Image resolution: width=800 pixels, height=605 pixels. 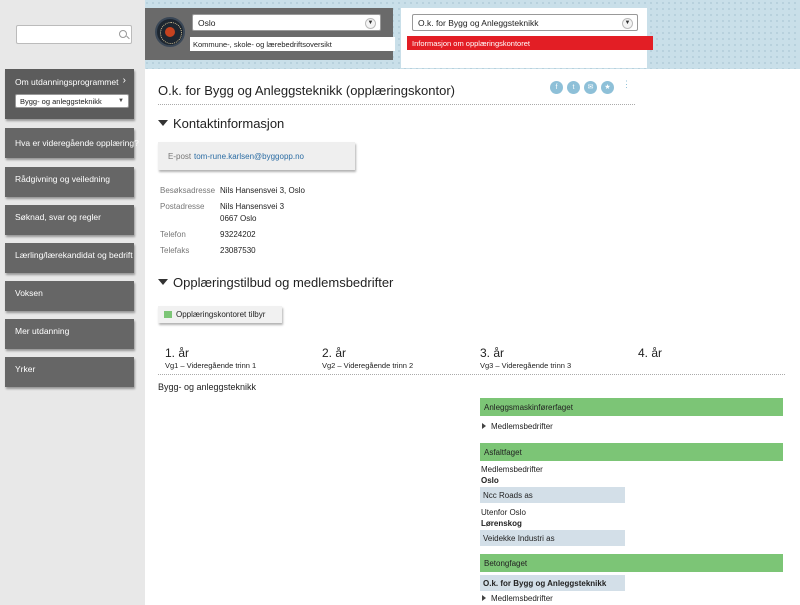 I want to click on subject-bar: Asfaltfaget, so click(x=631, y=452).